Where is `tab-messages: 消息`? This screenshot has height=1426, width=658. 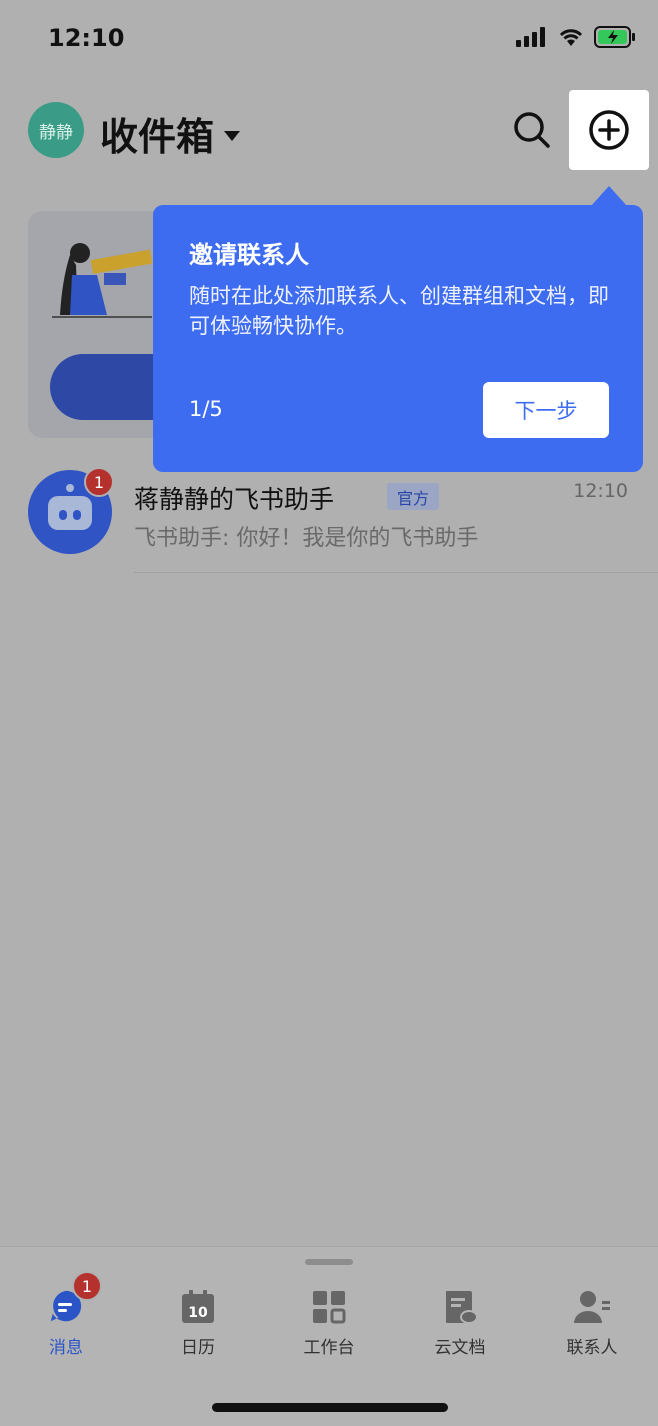
tab-messages: 消息 is located at coordinates (66, 1334).